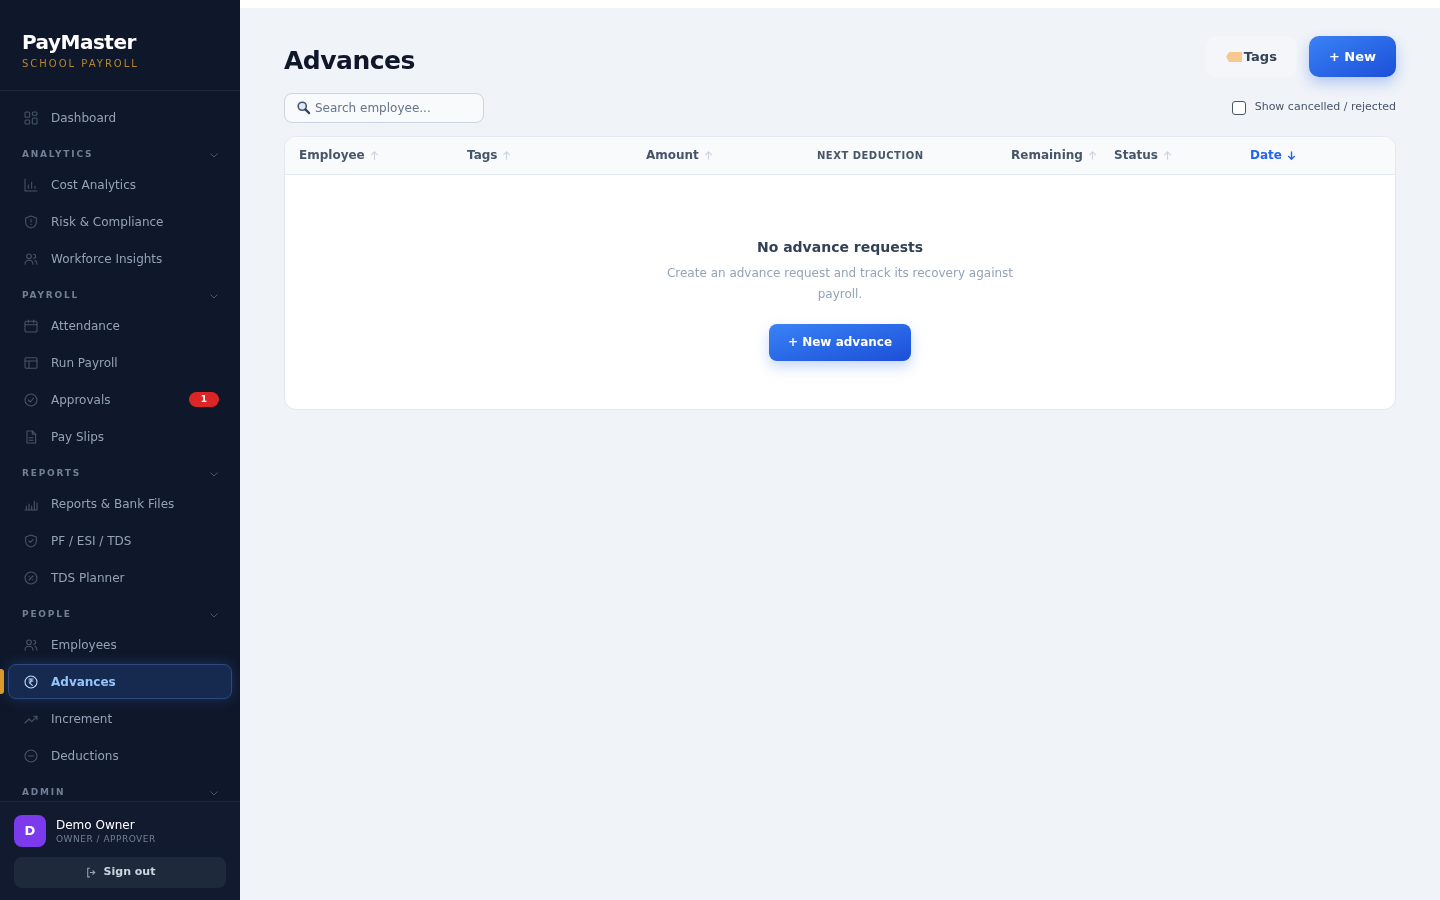 Image resolution: width=1440 pixels, height=900 pixels. What do you see at coordinates (31, 577) in the screenshot?
I see `percent-icon` at bounding box center [31, 577].